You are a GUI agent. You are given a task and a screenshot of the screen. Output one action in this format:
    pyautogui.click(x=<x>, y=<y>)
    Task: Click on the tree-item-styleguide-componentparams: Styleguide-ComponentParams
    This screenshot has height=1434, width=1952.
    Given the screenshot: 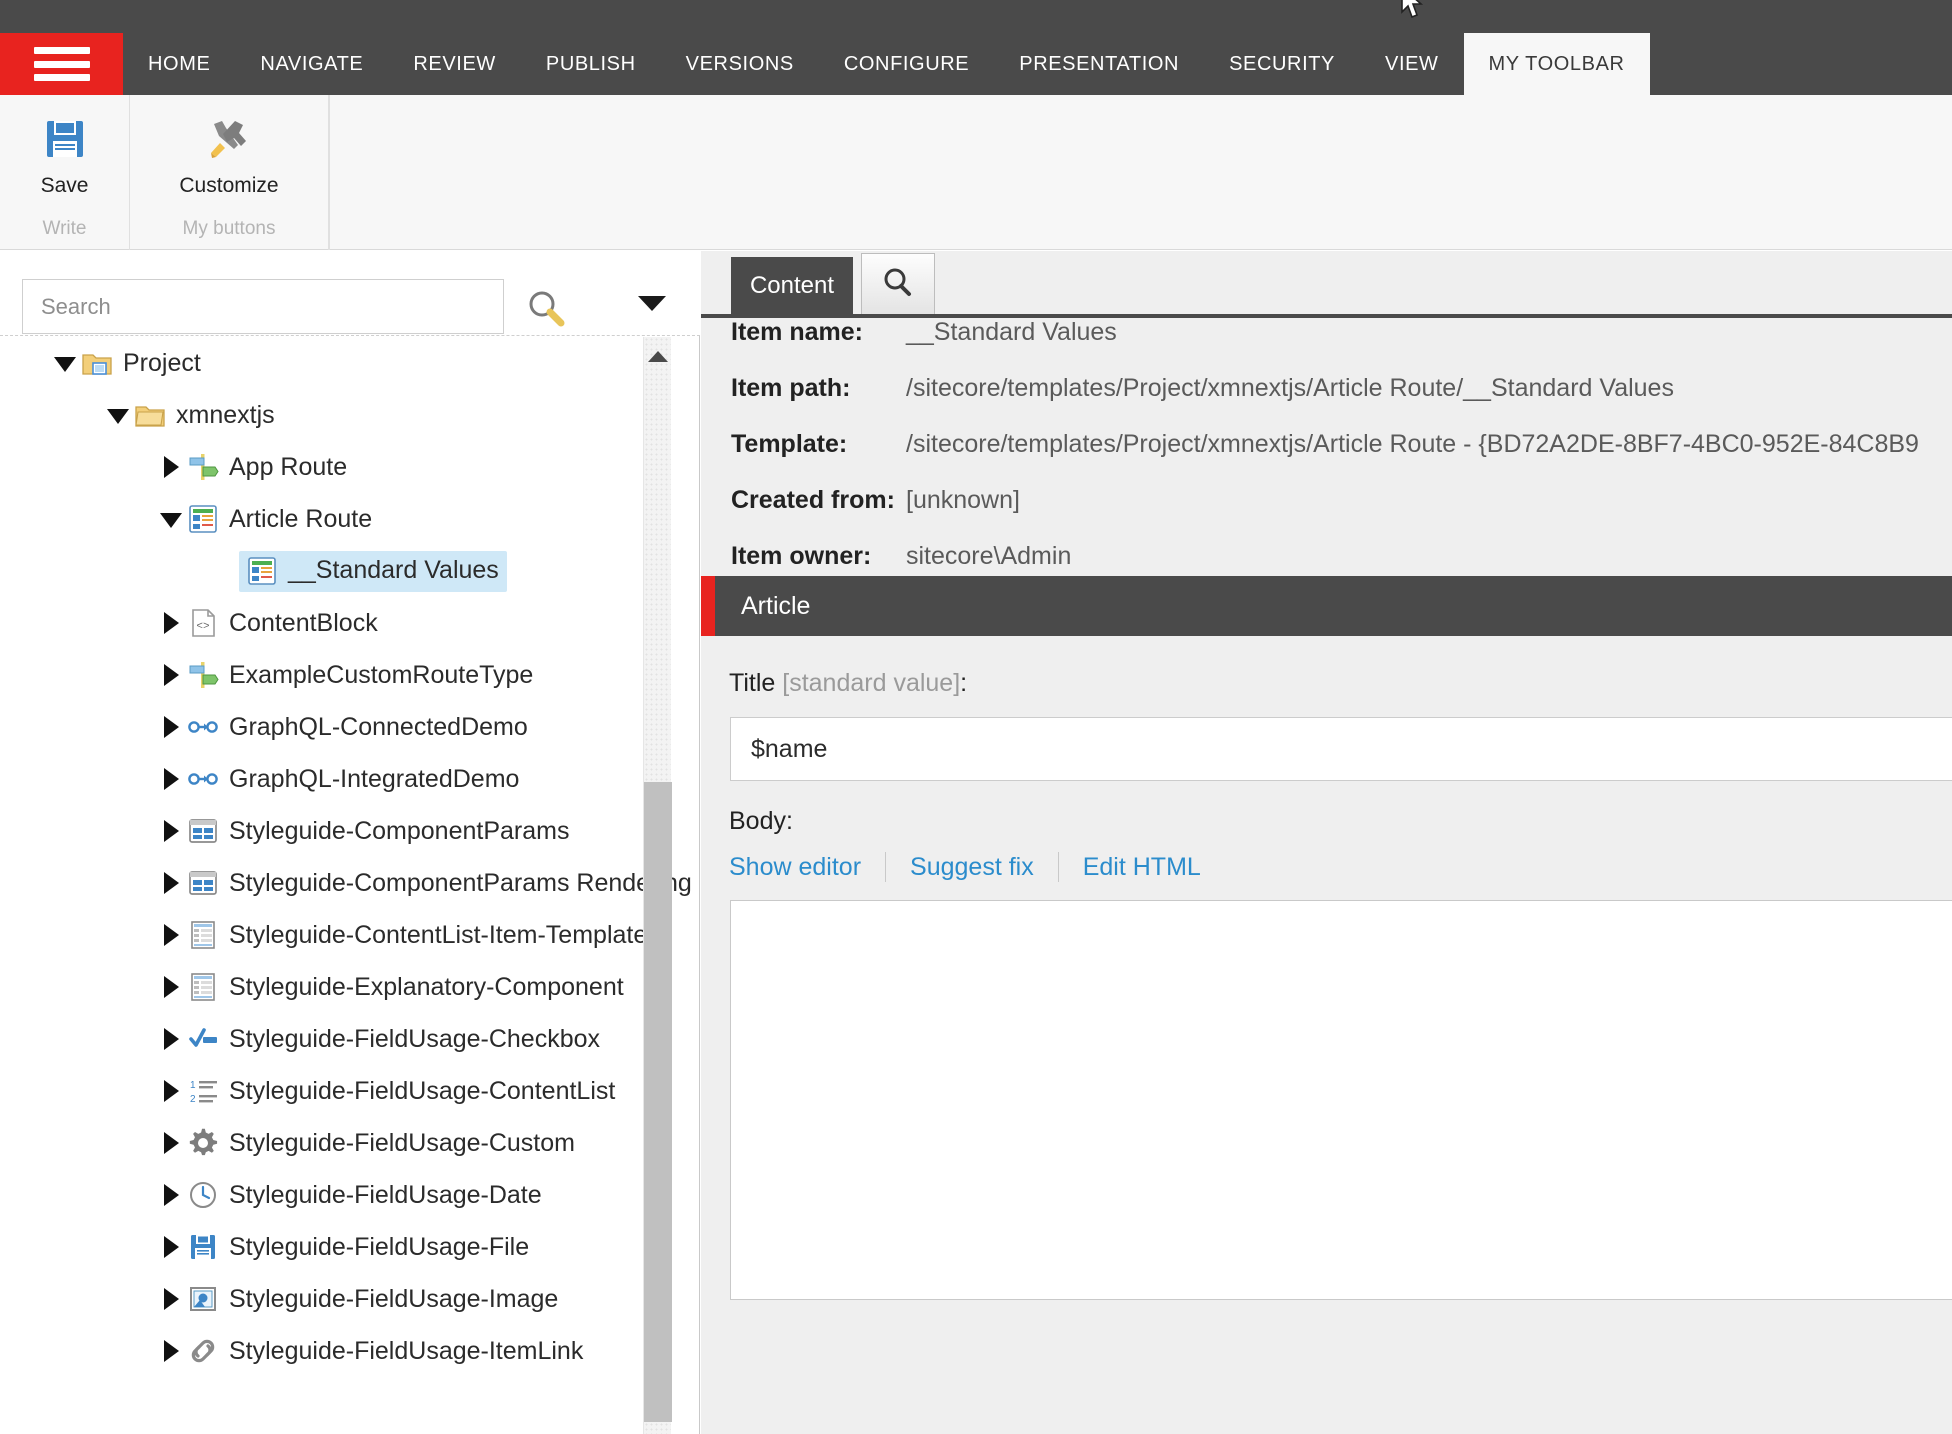 What is the action you would take?
    pyautogui.click(x=336, y=831)
    